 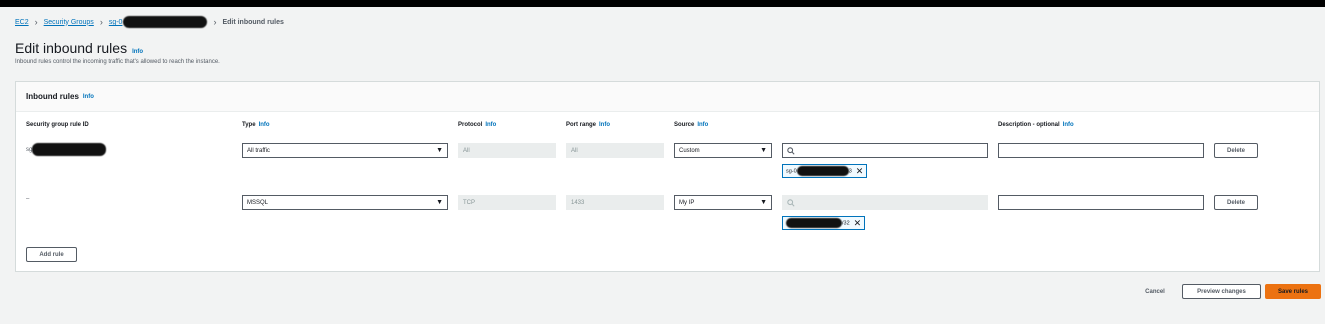 I want to click on protocol-value: All, so click(x=466, y=150).